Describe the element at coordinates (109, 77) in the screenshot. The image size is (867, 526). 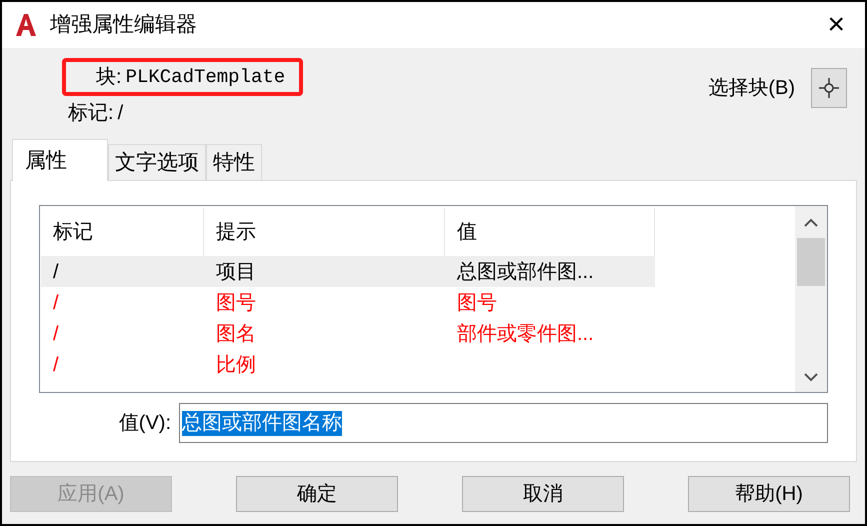
I see `block-label: 块:` at that location.